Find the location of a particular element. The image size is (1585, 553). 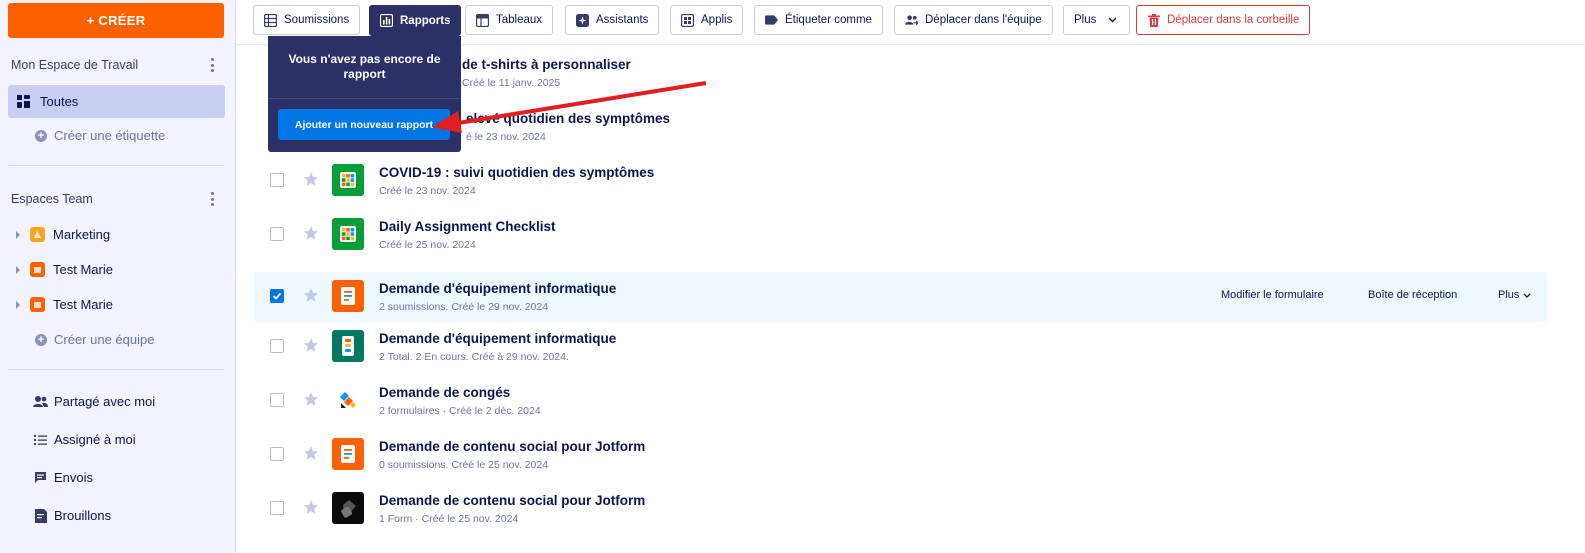

more-button: Plus is located at coordinates (1096, 20).